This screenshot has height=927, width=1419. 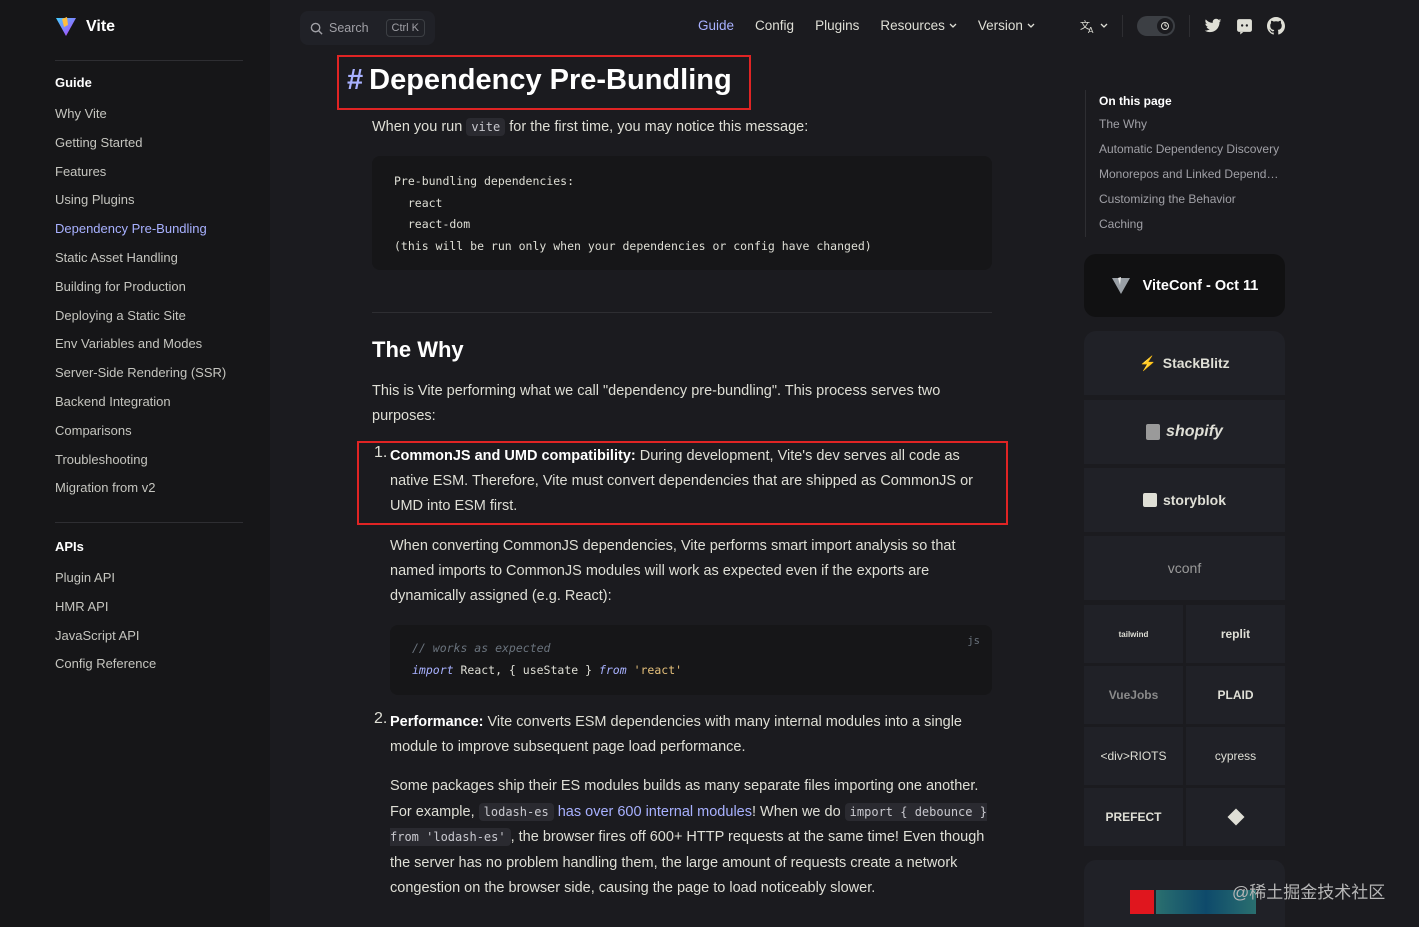 What do you see at coordinates (437, 722) in the screenshot?
I see `list-item-bold: Performance:` at bounding box center [437, 722].